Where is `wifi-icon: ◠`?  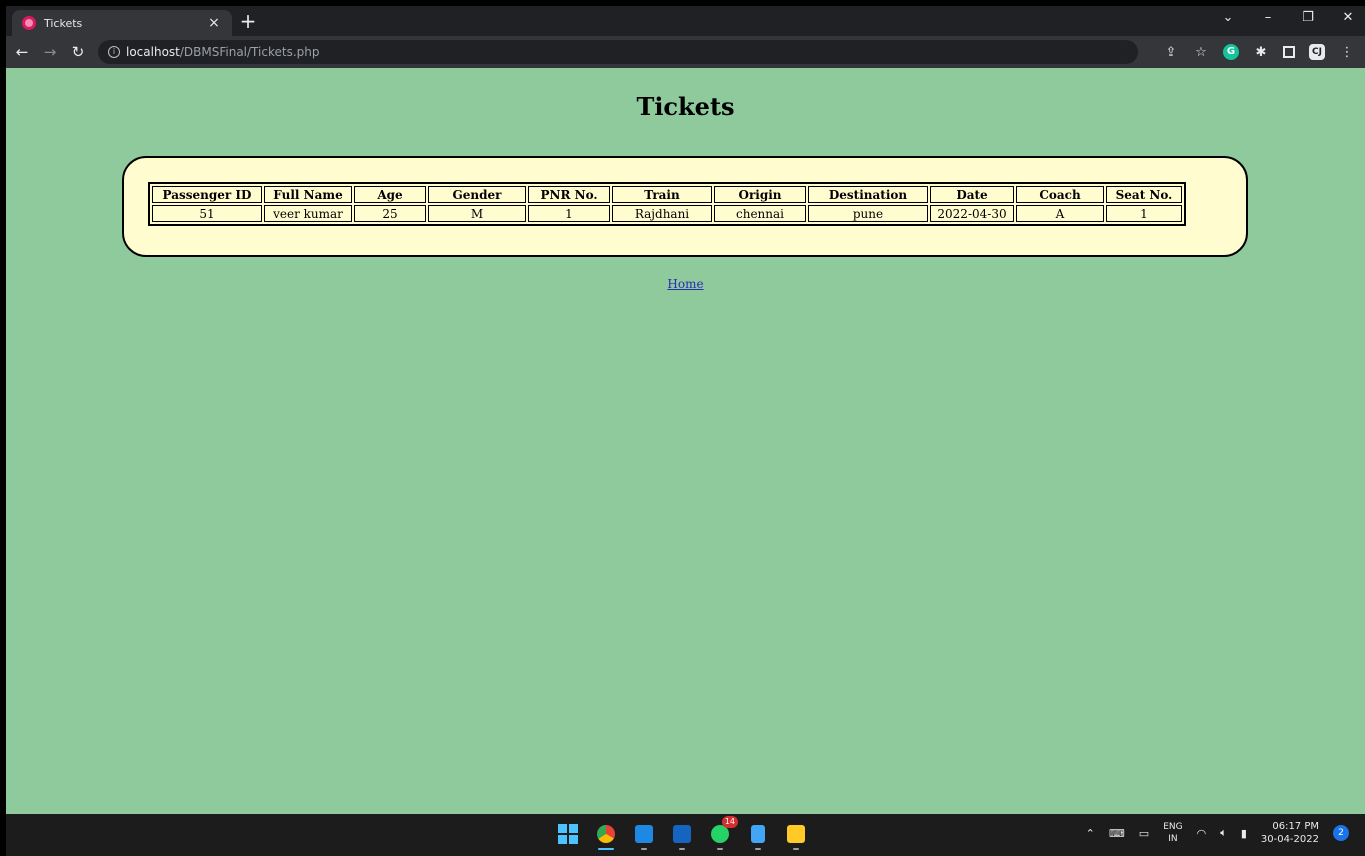
wifi-icon: ◠ is located at coordinates (1202, 833).